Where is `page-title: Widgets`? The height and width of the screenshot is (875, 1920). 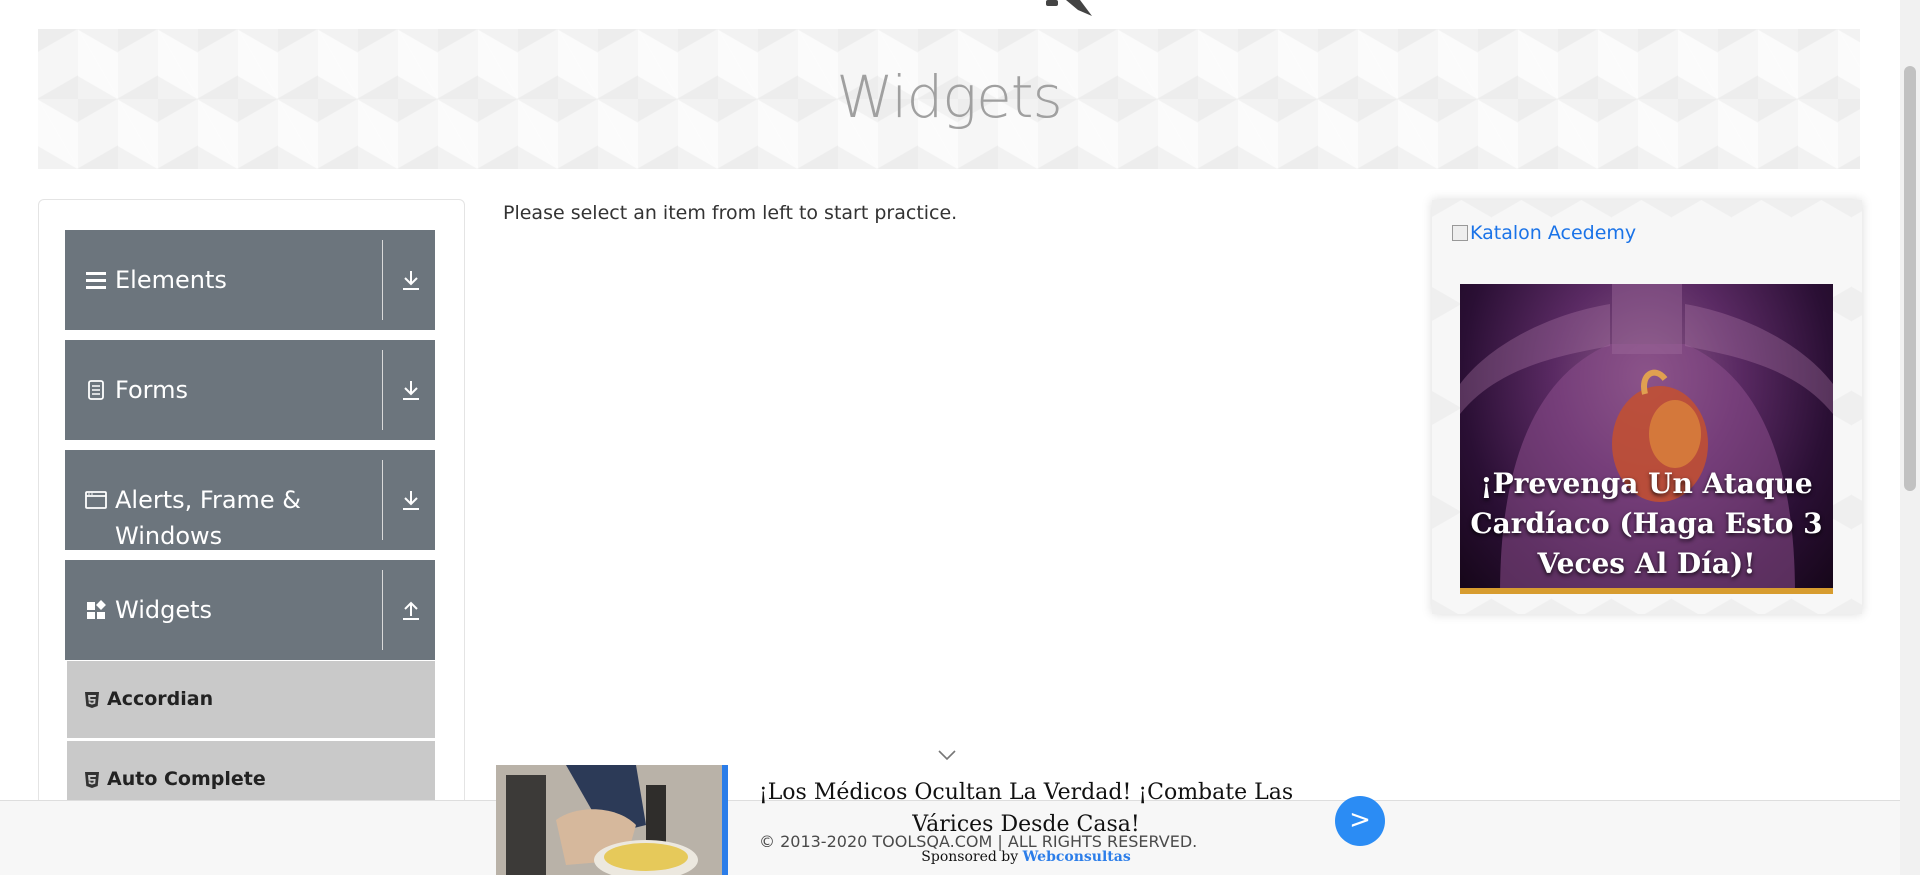
page-title: Widgets is located at coordinates (949, 97).